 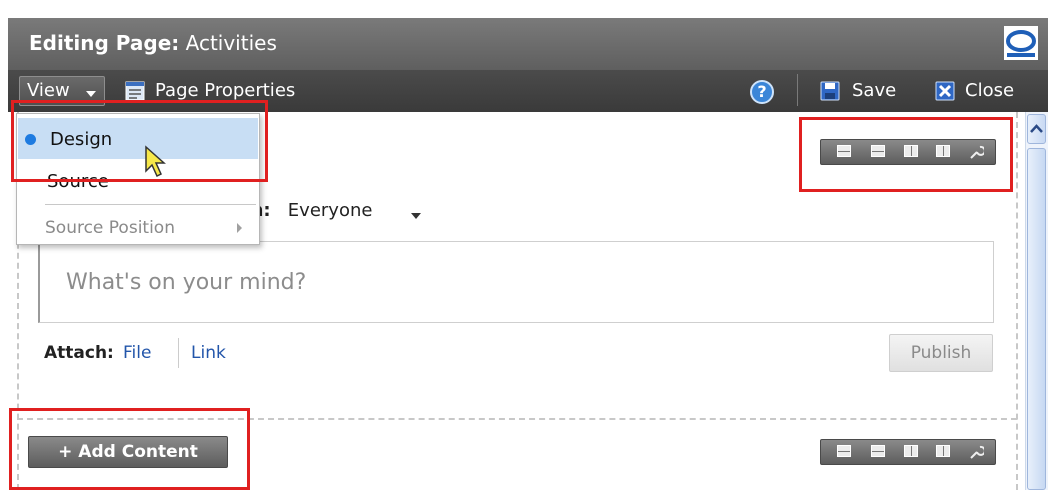 I want to click on view-button-label: View, so click(x=48, y=90).